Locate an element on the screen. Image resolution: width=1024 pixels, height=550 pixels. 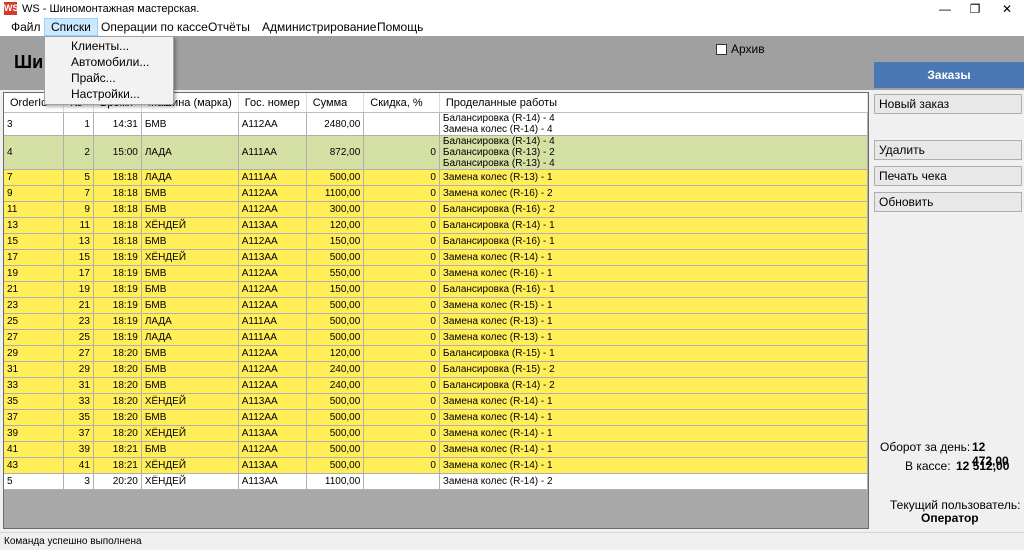
table-cell: 18:19 is located at coordinates (117, 257).